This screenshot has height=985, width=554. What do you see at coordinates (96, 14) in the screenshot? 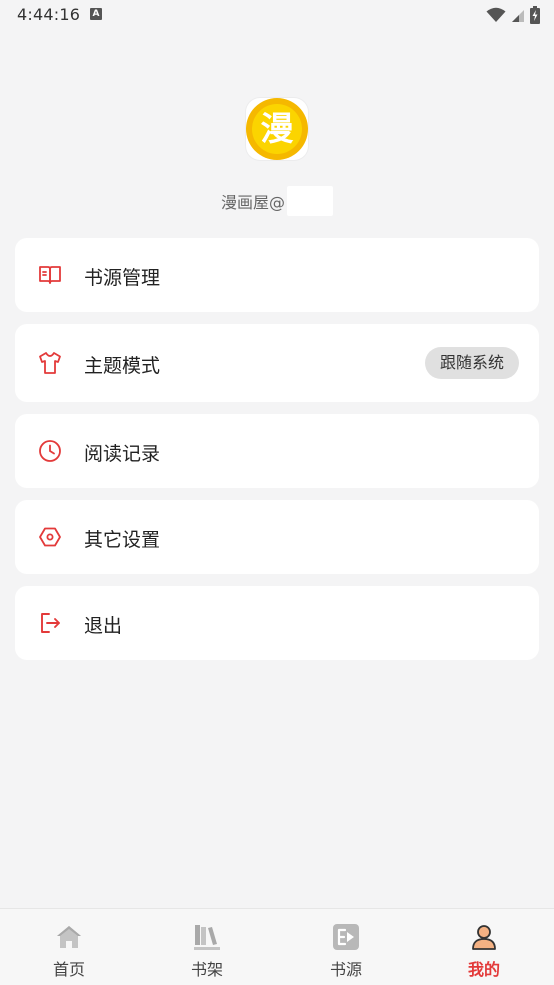
I see `a-letter-icon: A` at bounding box center [96, 14].